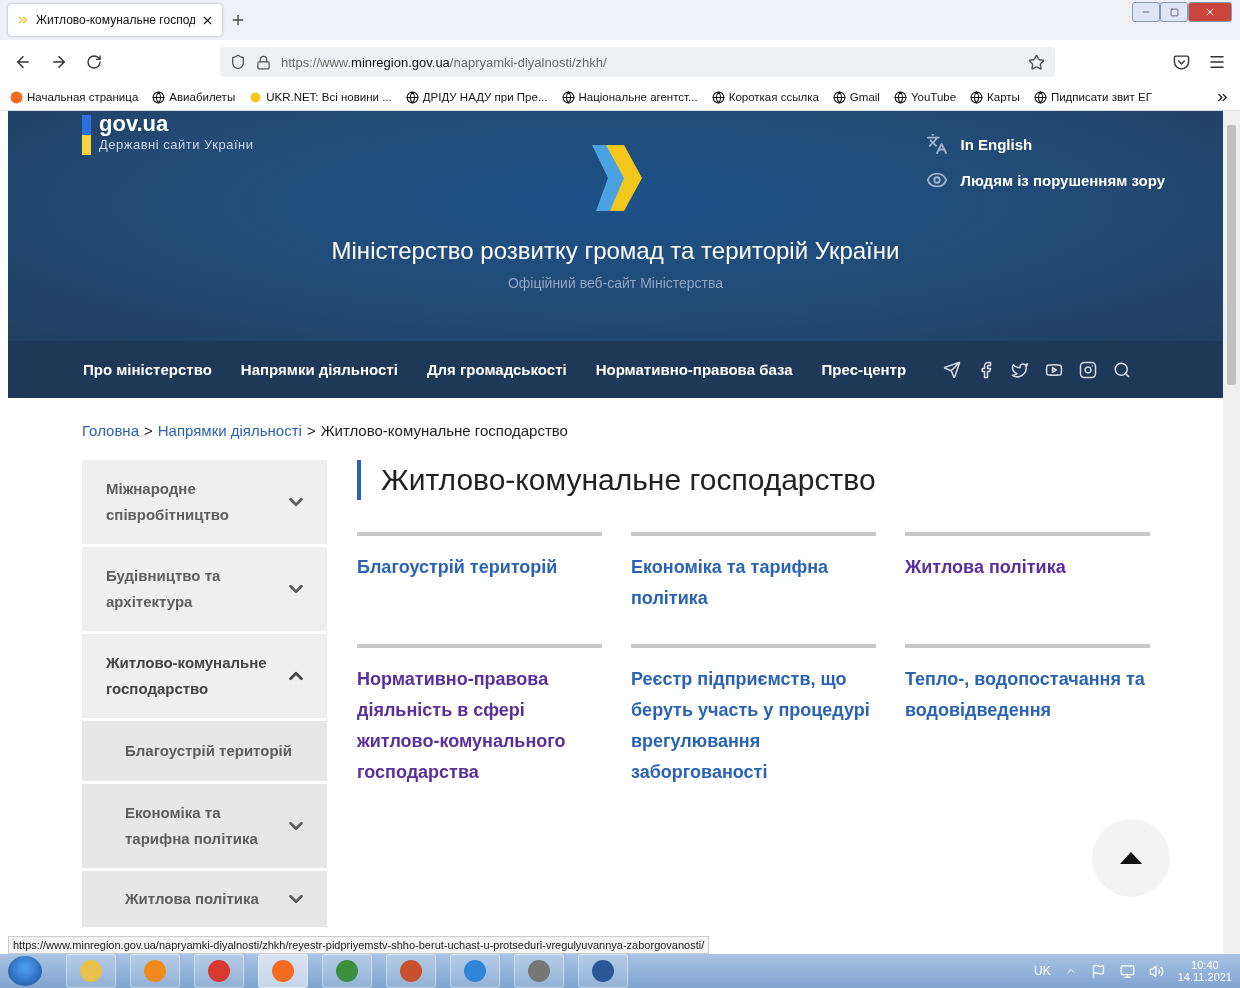 This screenshot has width=1240, height=988. What do you see at coordinates (115, 20) in the screenshot?
I see `browser-tab: Житлово-комунальне господ` at bounding box center [115, 20].